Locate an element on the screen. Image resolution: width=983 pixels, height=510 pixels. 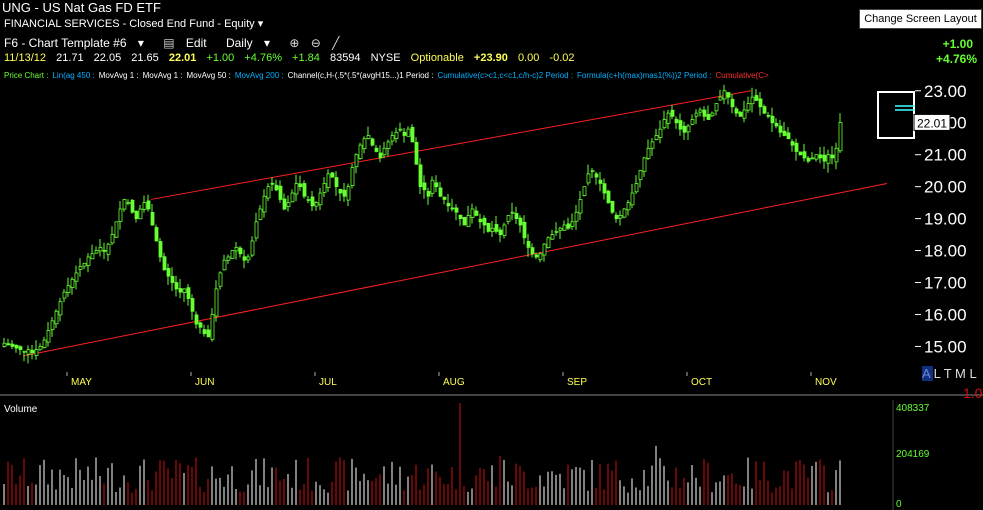
y-tick-label: 23.00 is located at coordinates (945, 91).